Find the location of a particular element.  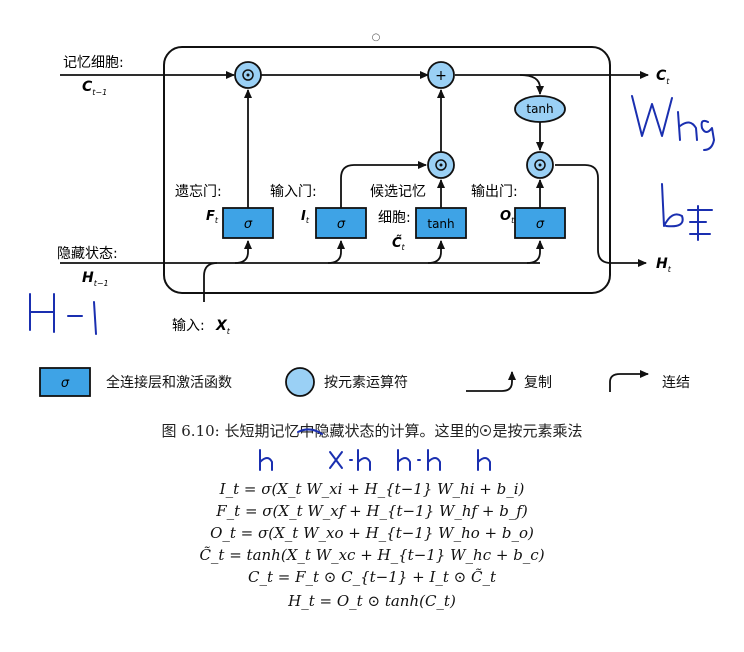

output-mul-to-h-path is located at coordinates (601, 215).